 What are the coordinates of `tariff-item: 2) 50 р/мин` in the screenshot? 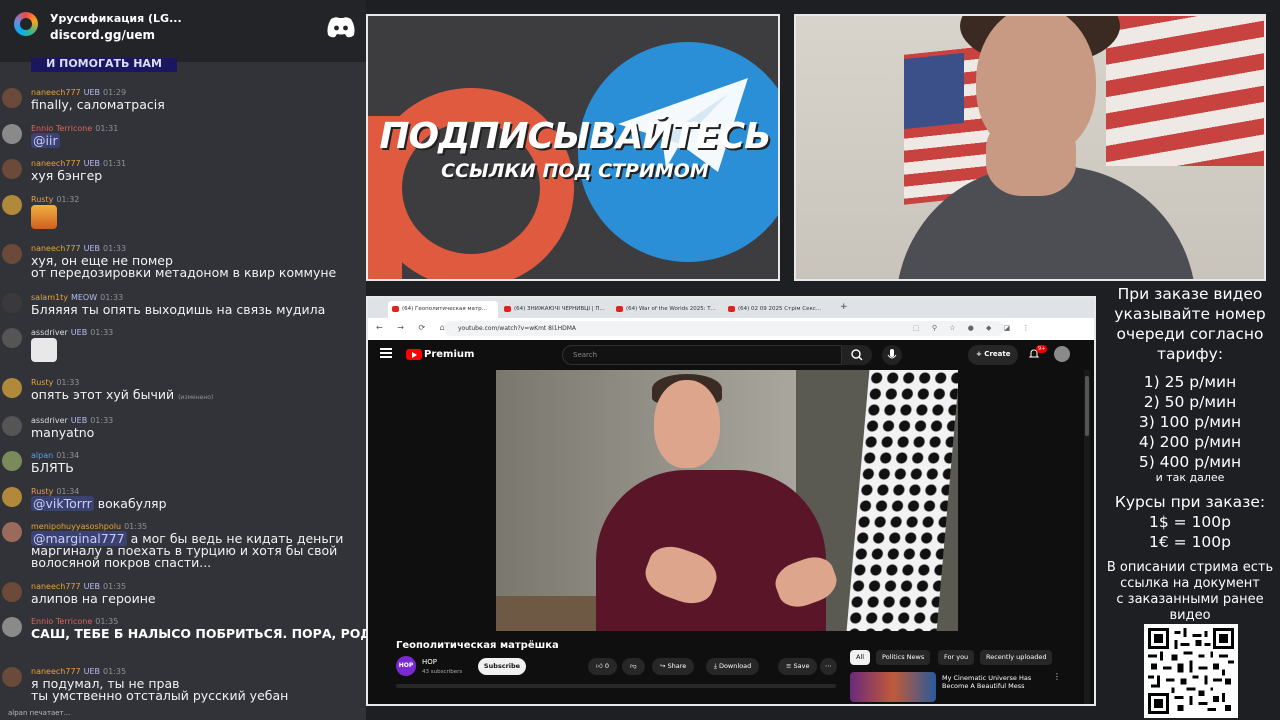 It's located at (1190, 402).